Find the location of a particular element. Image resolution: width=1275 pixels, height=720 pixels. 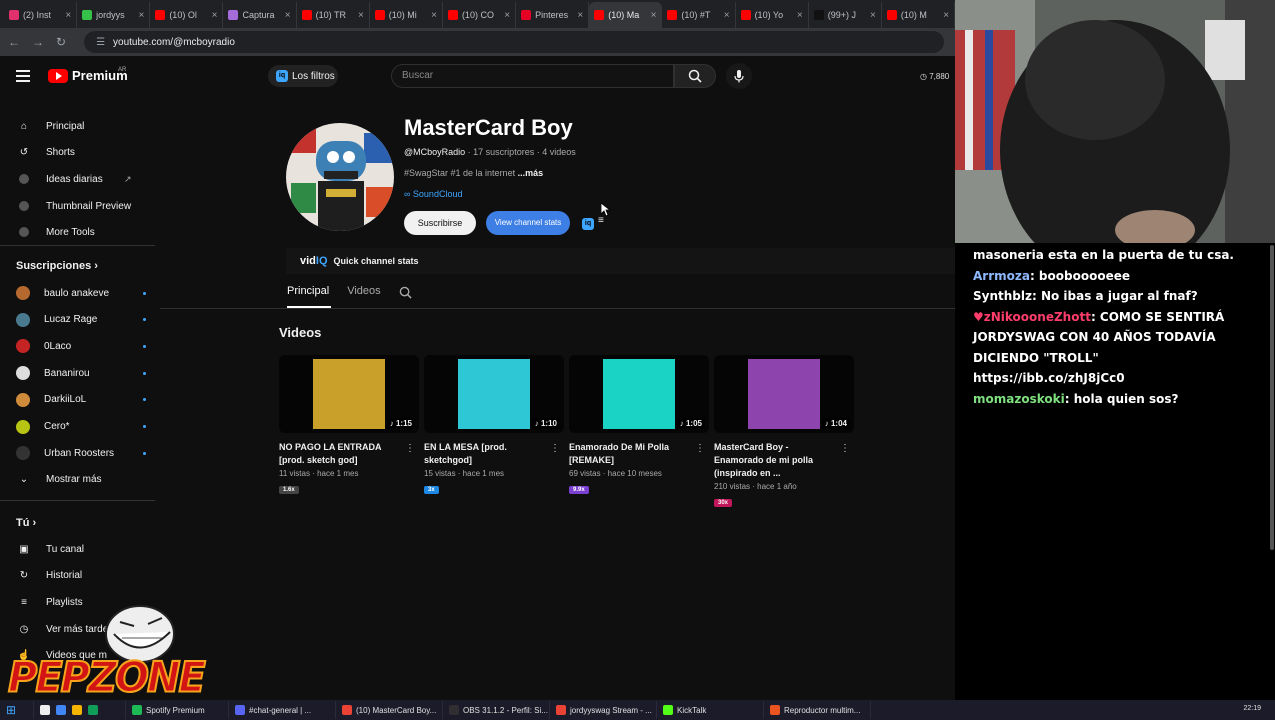

forward-icon: → is located at coordinates (38, 42).